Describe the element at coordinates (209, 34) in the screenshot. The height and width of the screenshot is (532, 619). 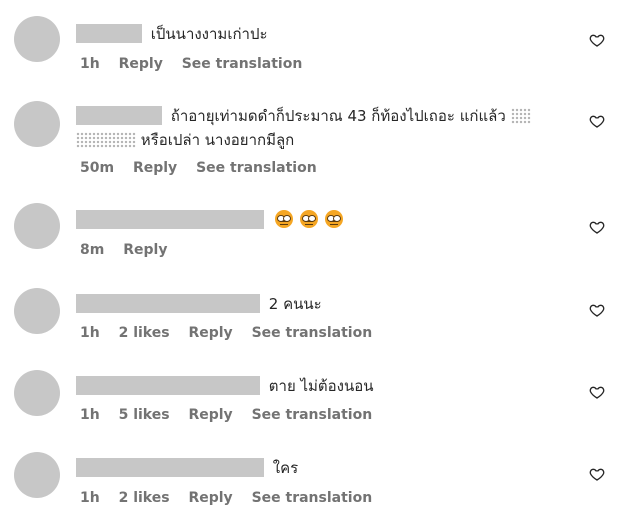
I see `comment-text: เป็นนางงามเก่าปะ` at that location.